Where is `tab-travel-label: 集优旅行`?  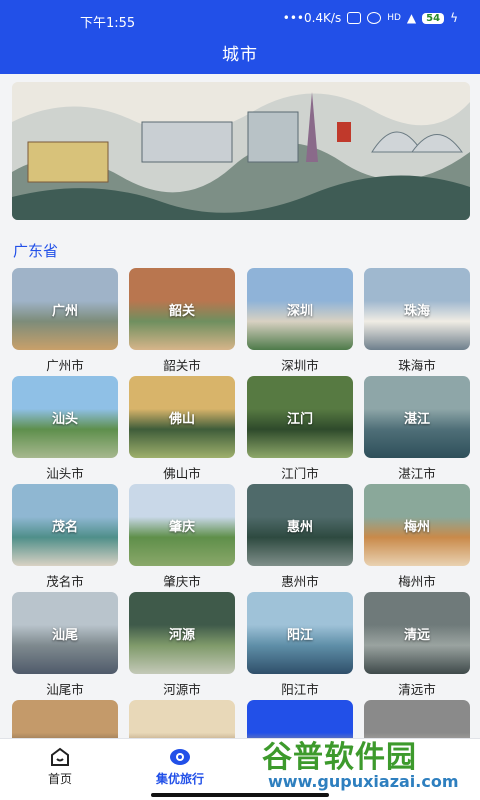
tab-travel-label: 集优旅行 is located at coordinates (179, 779).